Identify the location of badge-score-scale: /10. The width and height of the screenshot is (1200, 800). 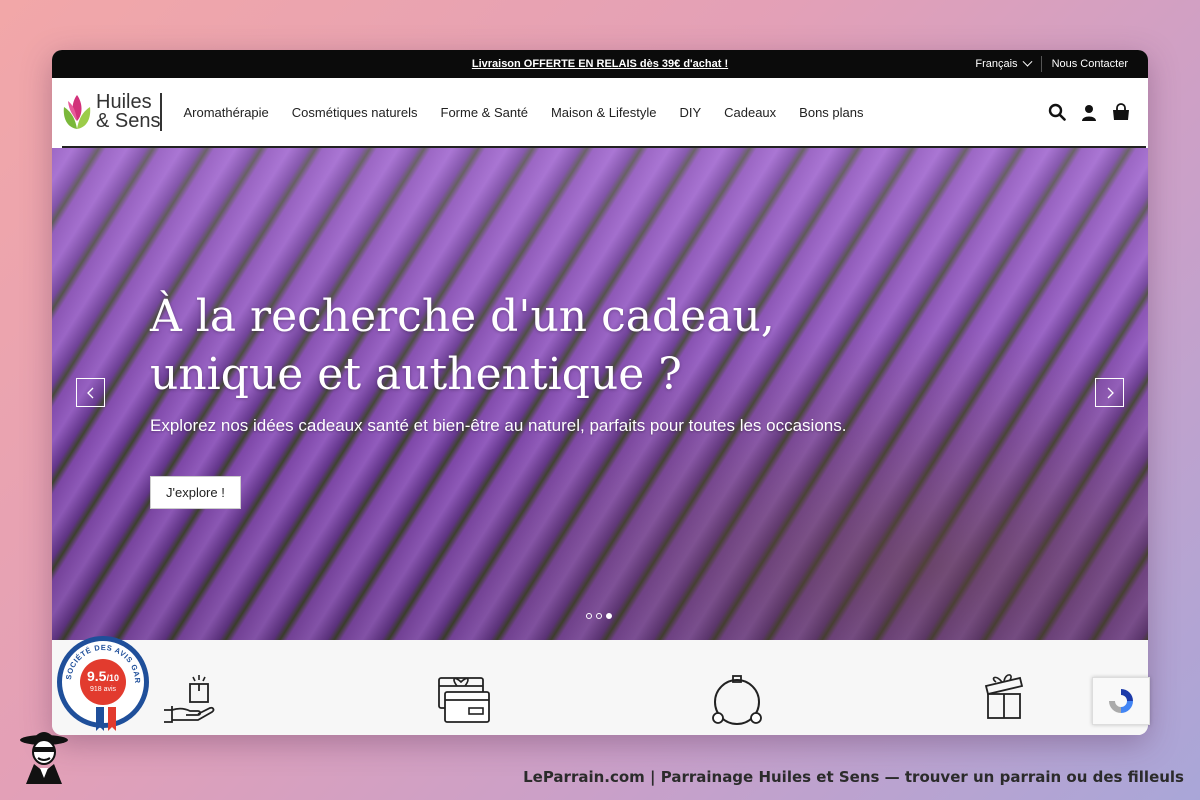
(112, 678).